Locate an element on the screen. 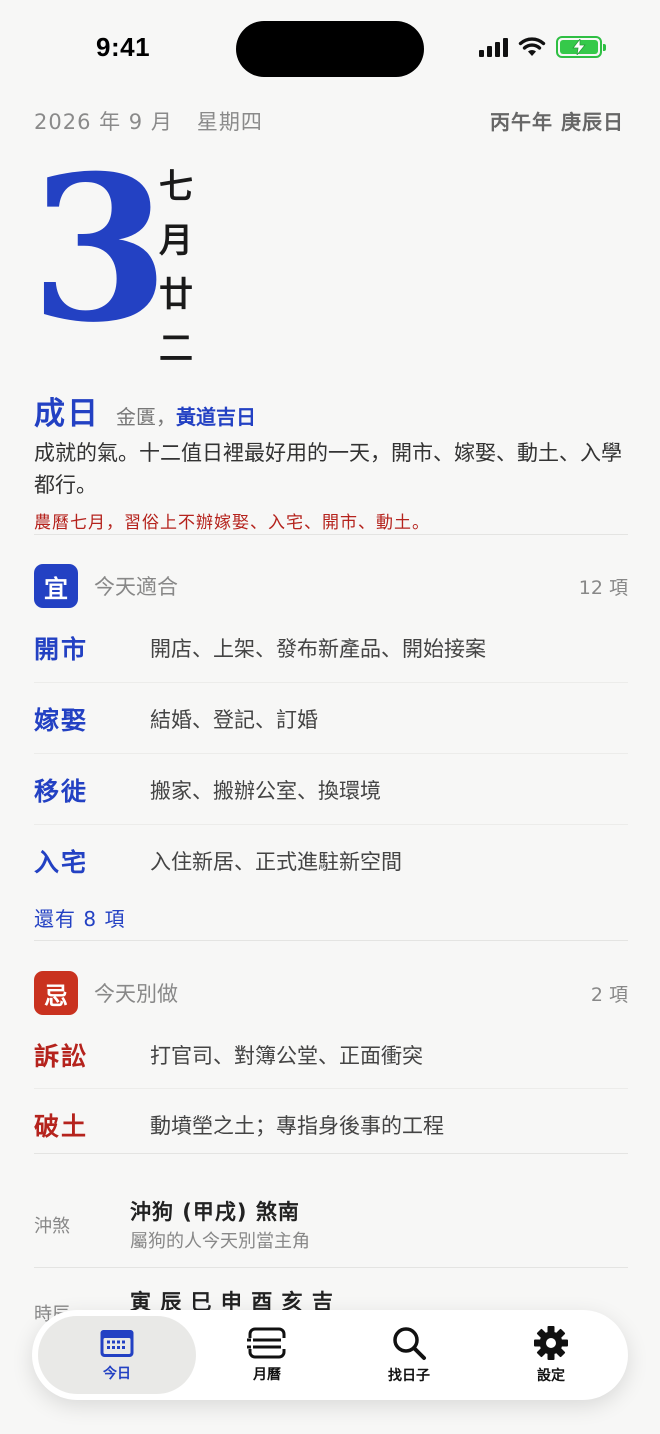 The width and height of the screenshot is (660, 1434). good-item-row: 開市 開店、上架、發布新產品、開始接案 is located at coordinates (331, 648).